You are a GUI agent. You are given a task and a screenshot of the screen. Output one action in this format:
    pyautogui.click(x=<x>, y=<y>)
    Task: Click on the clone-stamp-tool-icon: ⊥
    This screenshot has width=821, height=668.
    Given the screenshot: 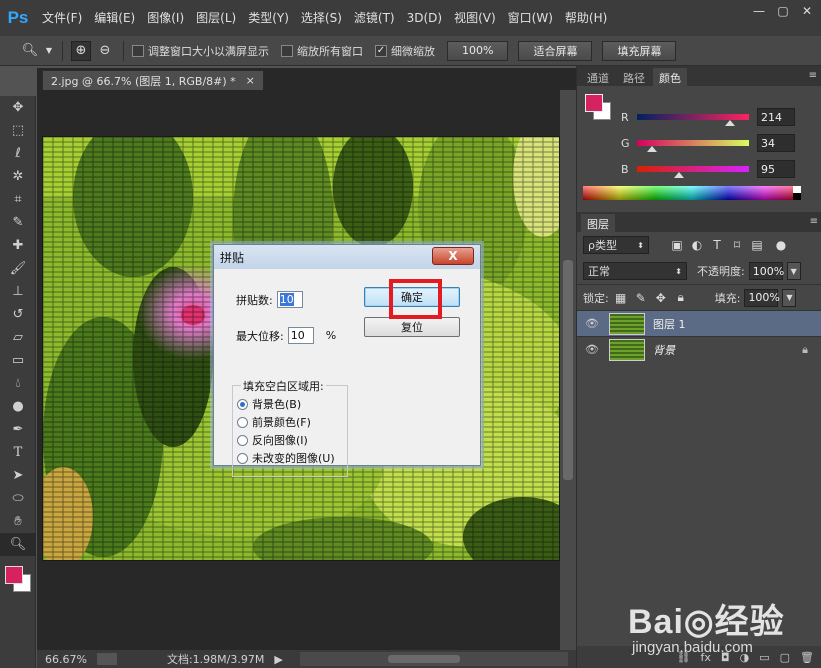 What is the action you would take?
    pyautogui.click(x=18, y=291)
    